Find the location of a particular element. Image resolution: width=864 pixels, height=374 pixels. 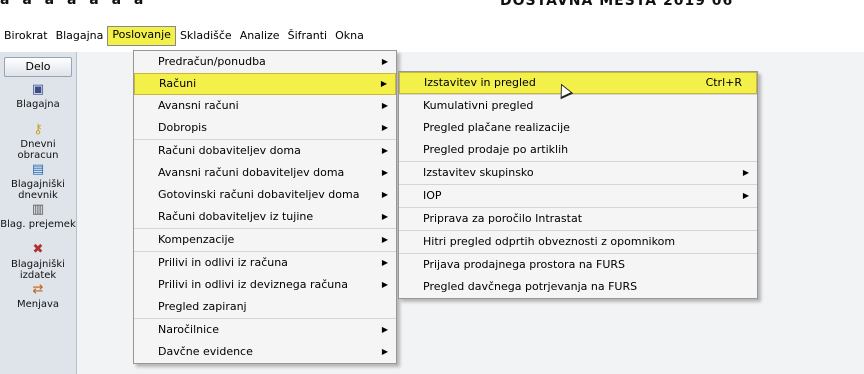

sidebar-item-label: Blagajniški dnevnik is located at coordinates (38, 190).